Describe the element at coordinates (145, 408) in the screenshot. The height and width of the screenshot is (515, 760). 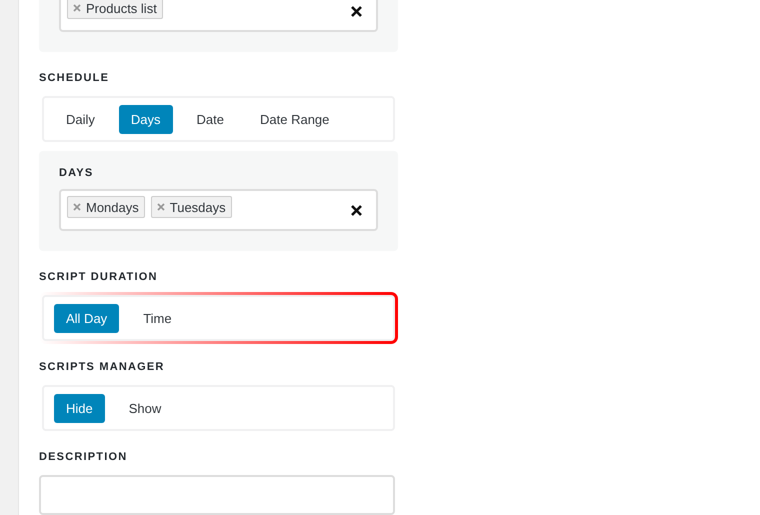
I see `segment-option: Show` at that location.